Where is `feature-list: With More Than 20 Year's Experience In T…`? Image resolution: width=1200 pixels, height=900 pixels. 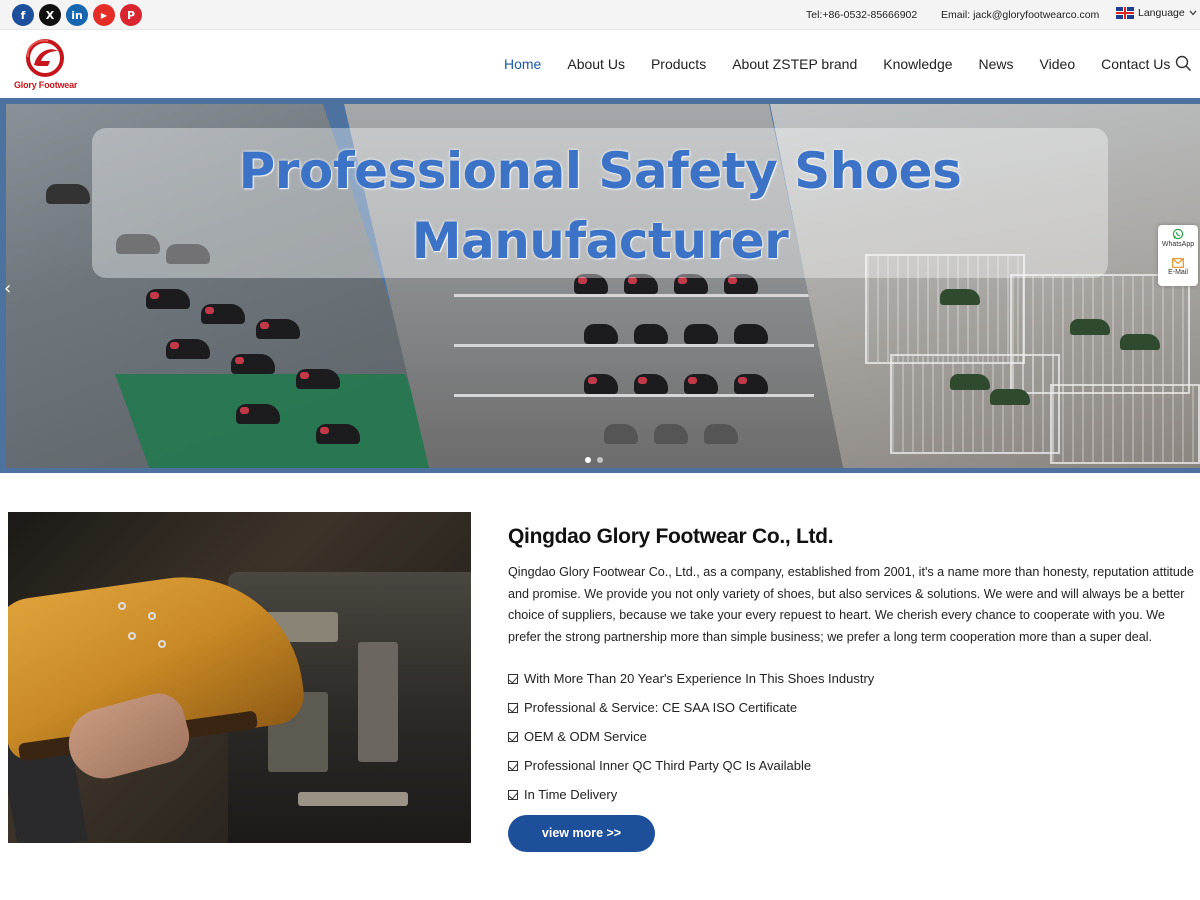
feature-list: With More Than 20 Year's Experience In T… is located at coordinates (691, 736).